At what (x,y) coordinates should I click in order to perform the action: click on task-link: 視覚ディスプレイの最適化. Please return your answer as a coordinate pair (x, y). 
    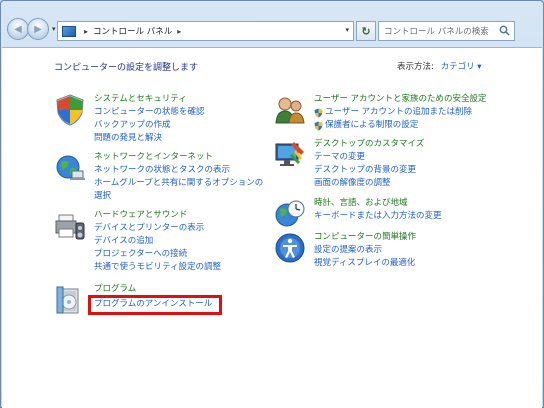
    Looking at the image, I should click on (365, 263).